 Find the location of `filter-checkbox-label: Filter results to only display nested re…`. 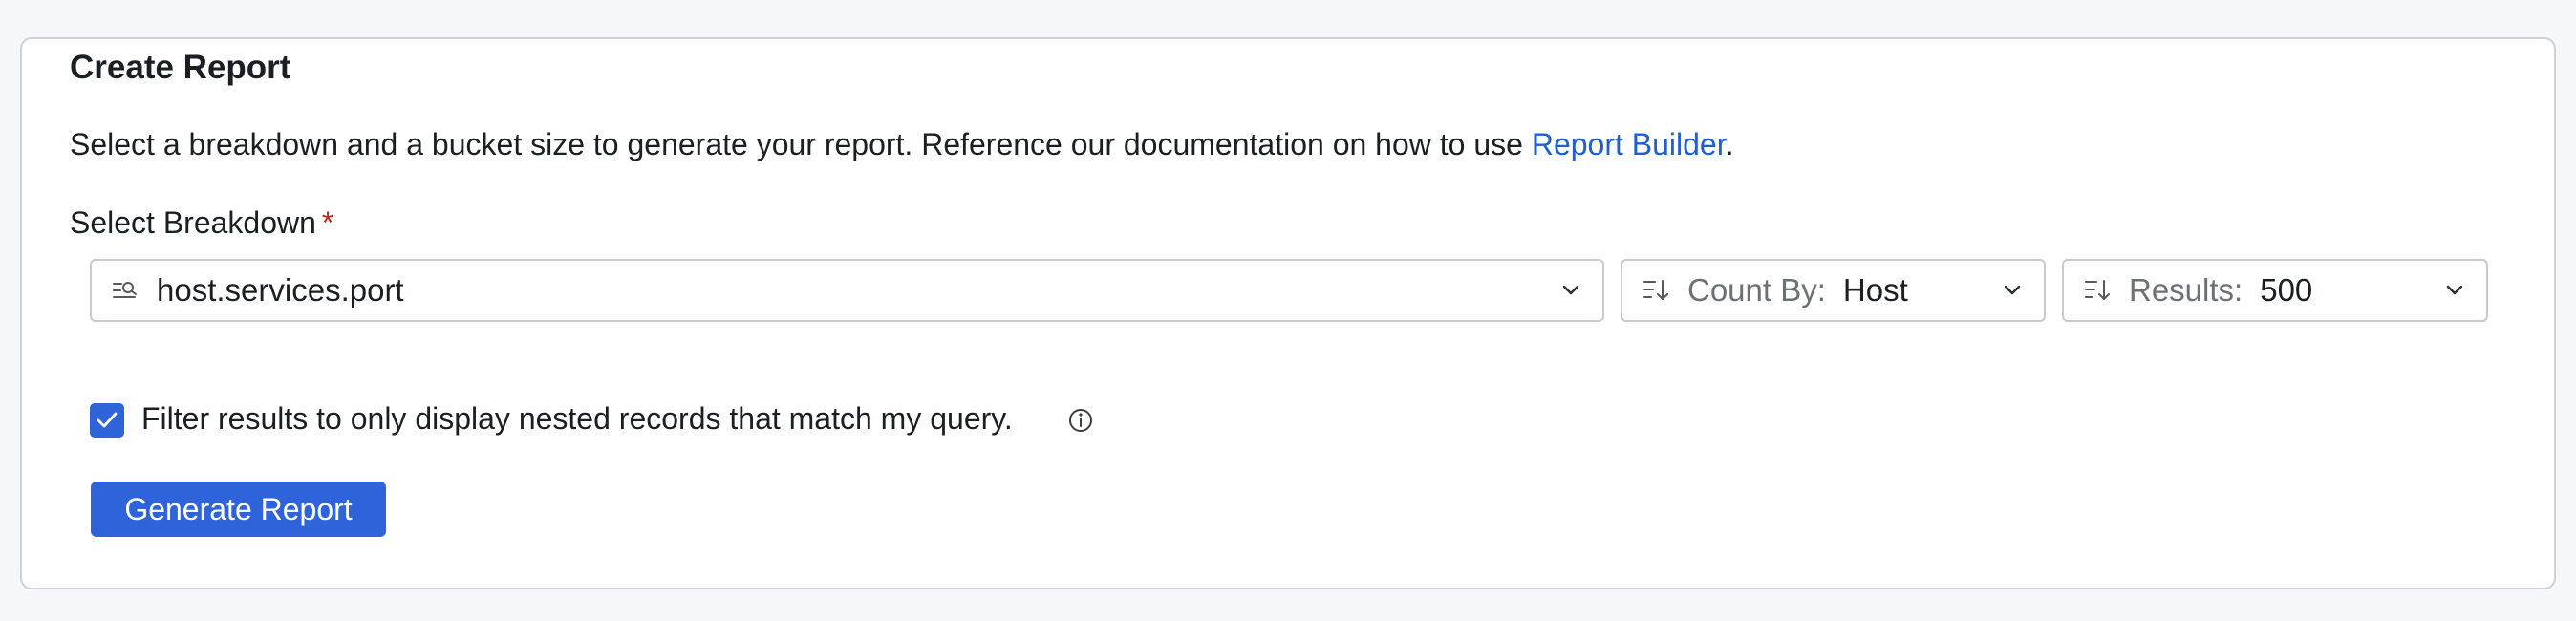

filter-checkbox-label: Filter results to only display nested re… is located at coordinates (577, 419).